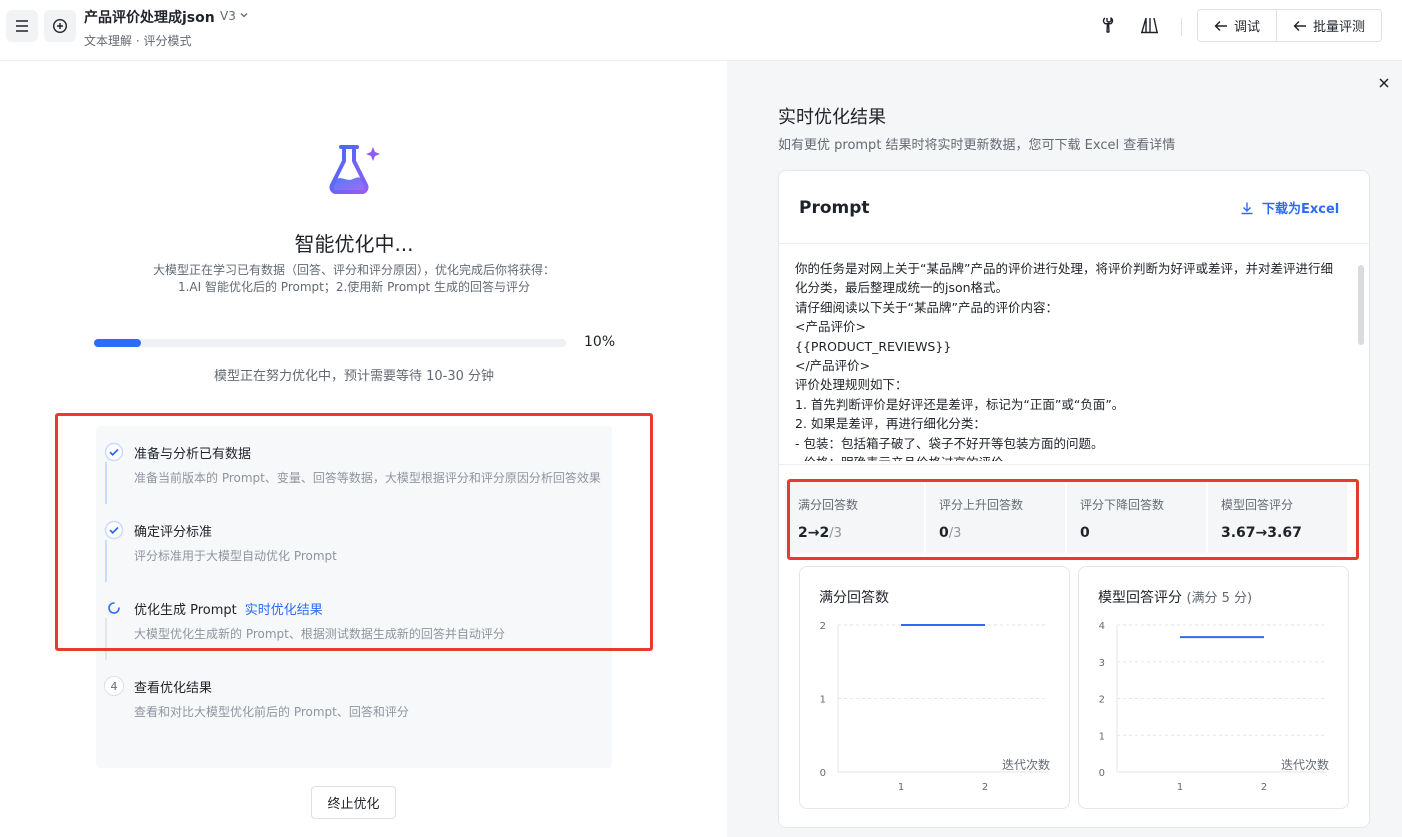 This screenshot has width=1402, height=837. I want to click on header-divider, so click(1181, 27).